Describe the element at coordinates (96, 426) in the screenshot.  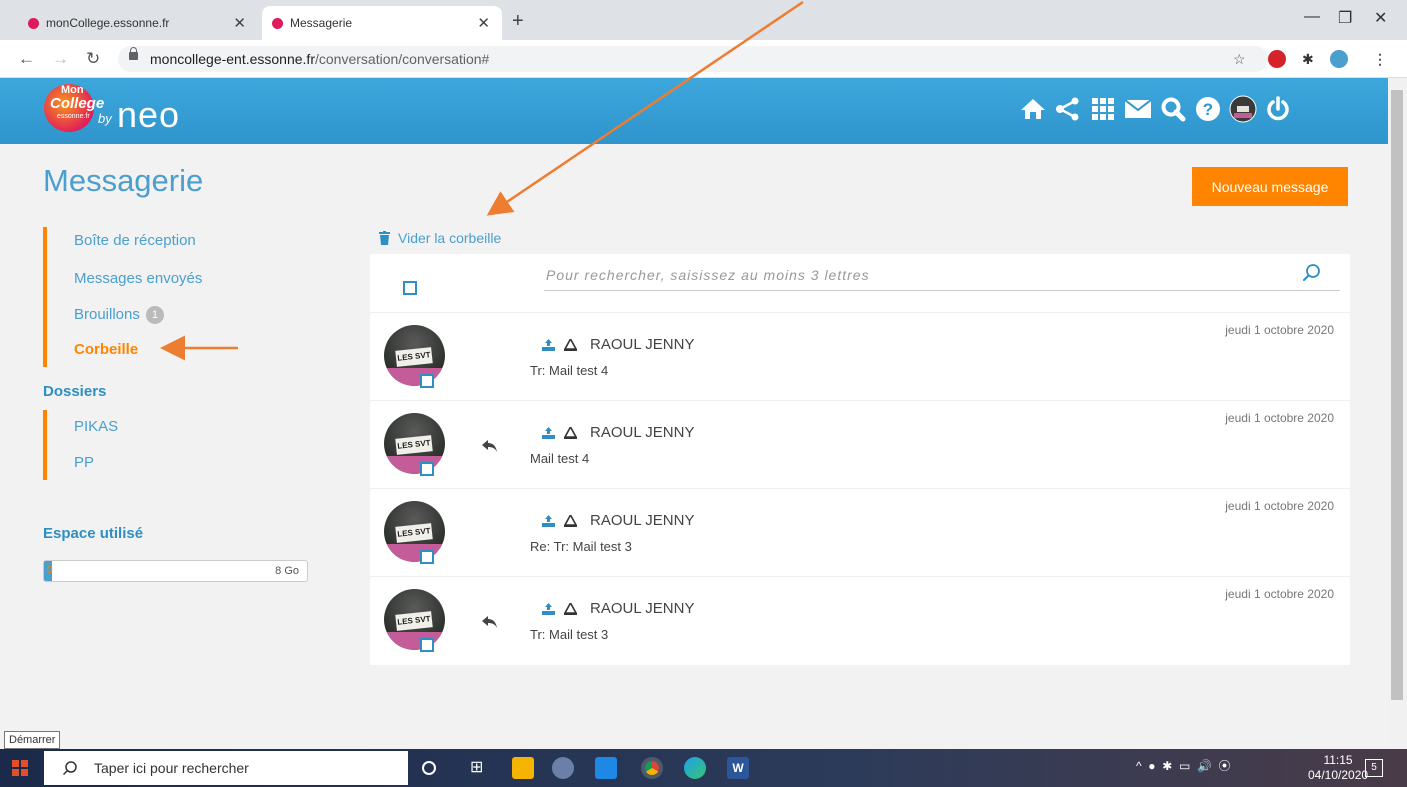
I see `folder-item-pikas: PIKAS` at that location.